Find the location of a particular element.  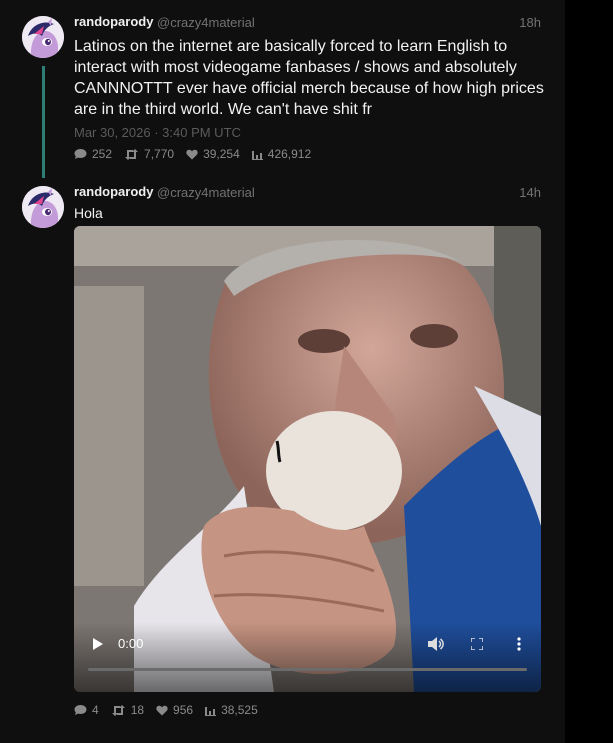

thread-line is located at coordinates (43, 122).